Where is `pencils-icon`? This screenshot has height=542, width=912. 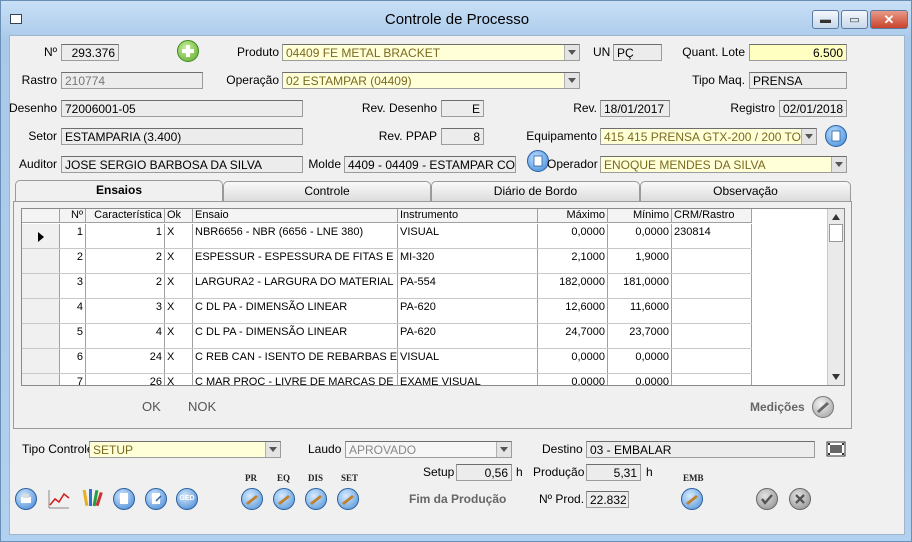 pencils-icon is located at coordinates (92, 498).